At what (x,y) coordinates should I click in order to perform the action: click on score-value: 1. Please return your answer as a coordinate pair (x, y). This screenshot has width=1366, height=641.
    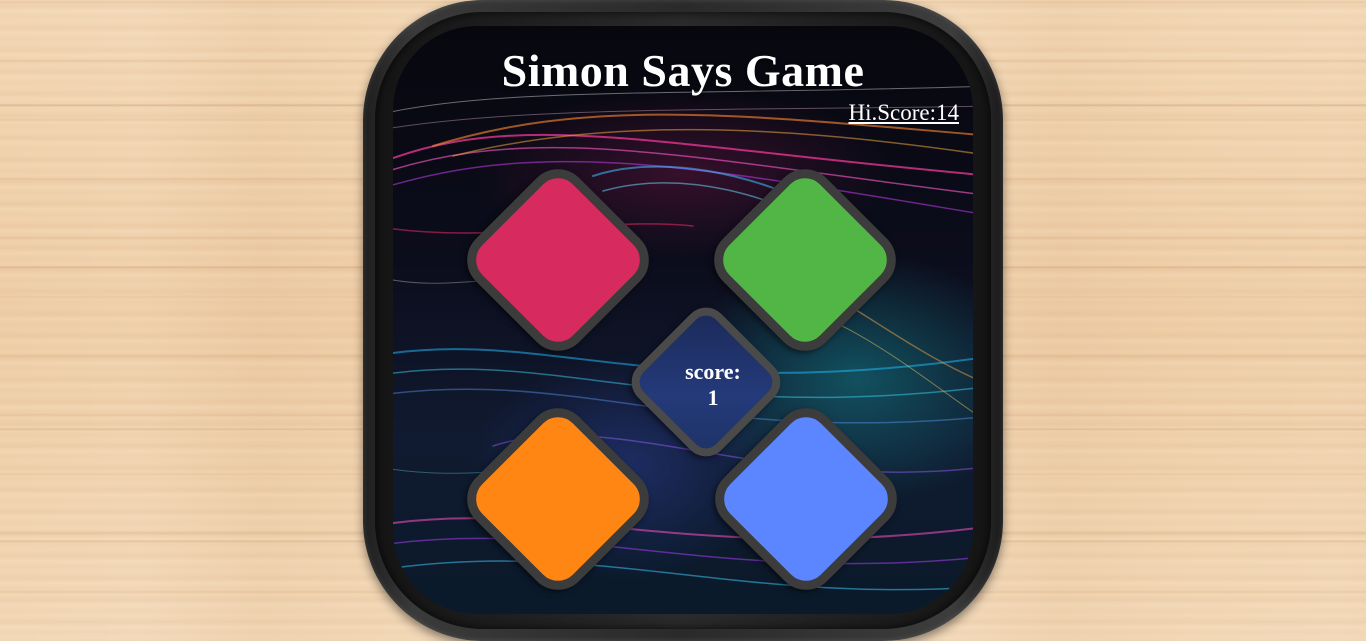
    Looking at the image, I should click on (713, 397).